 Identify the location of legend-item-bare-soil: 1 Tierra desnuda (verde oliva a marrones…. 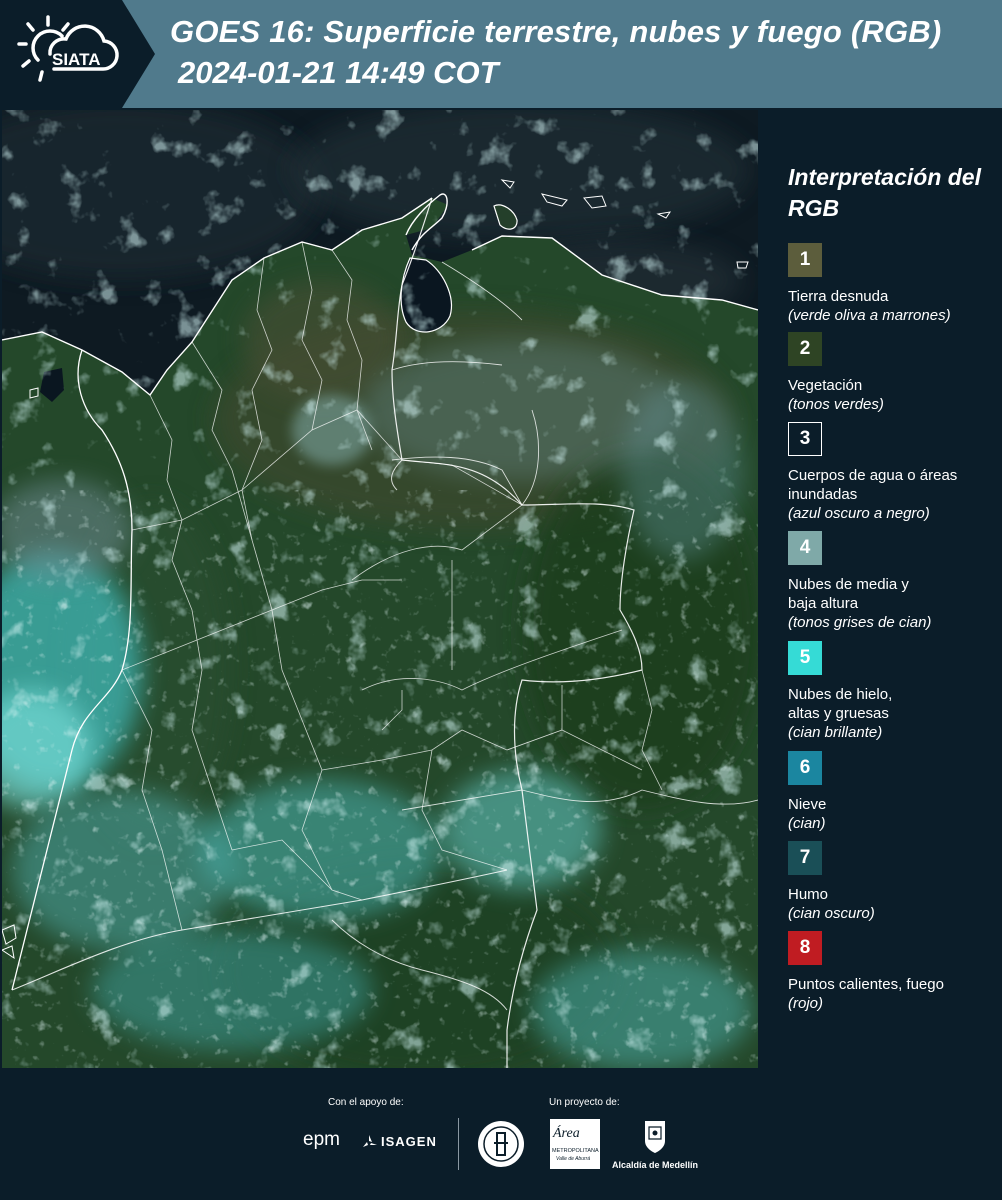
(893, 284).